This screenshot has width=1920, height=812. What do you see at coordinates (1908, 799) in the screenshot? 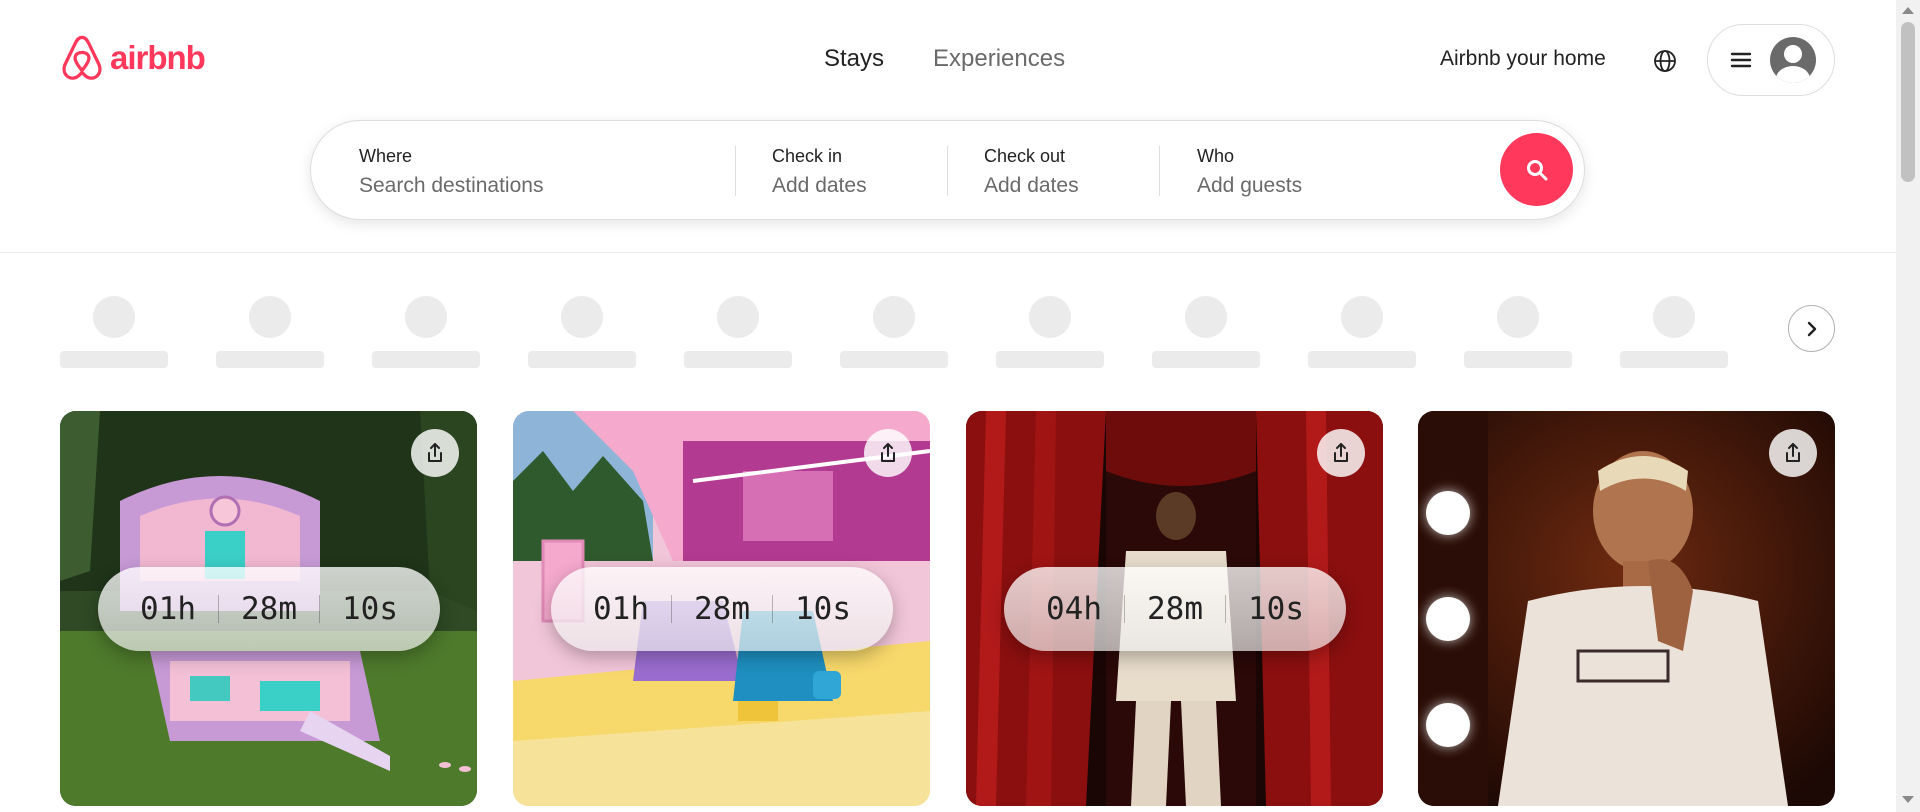
I see `scroll-down-arrow` at bounding box center [1908, 799].